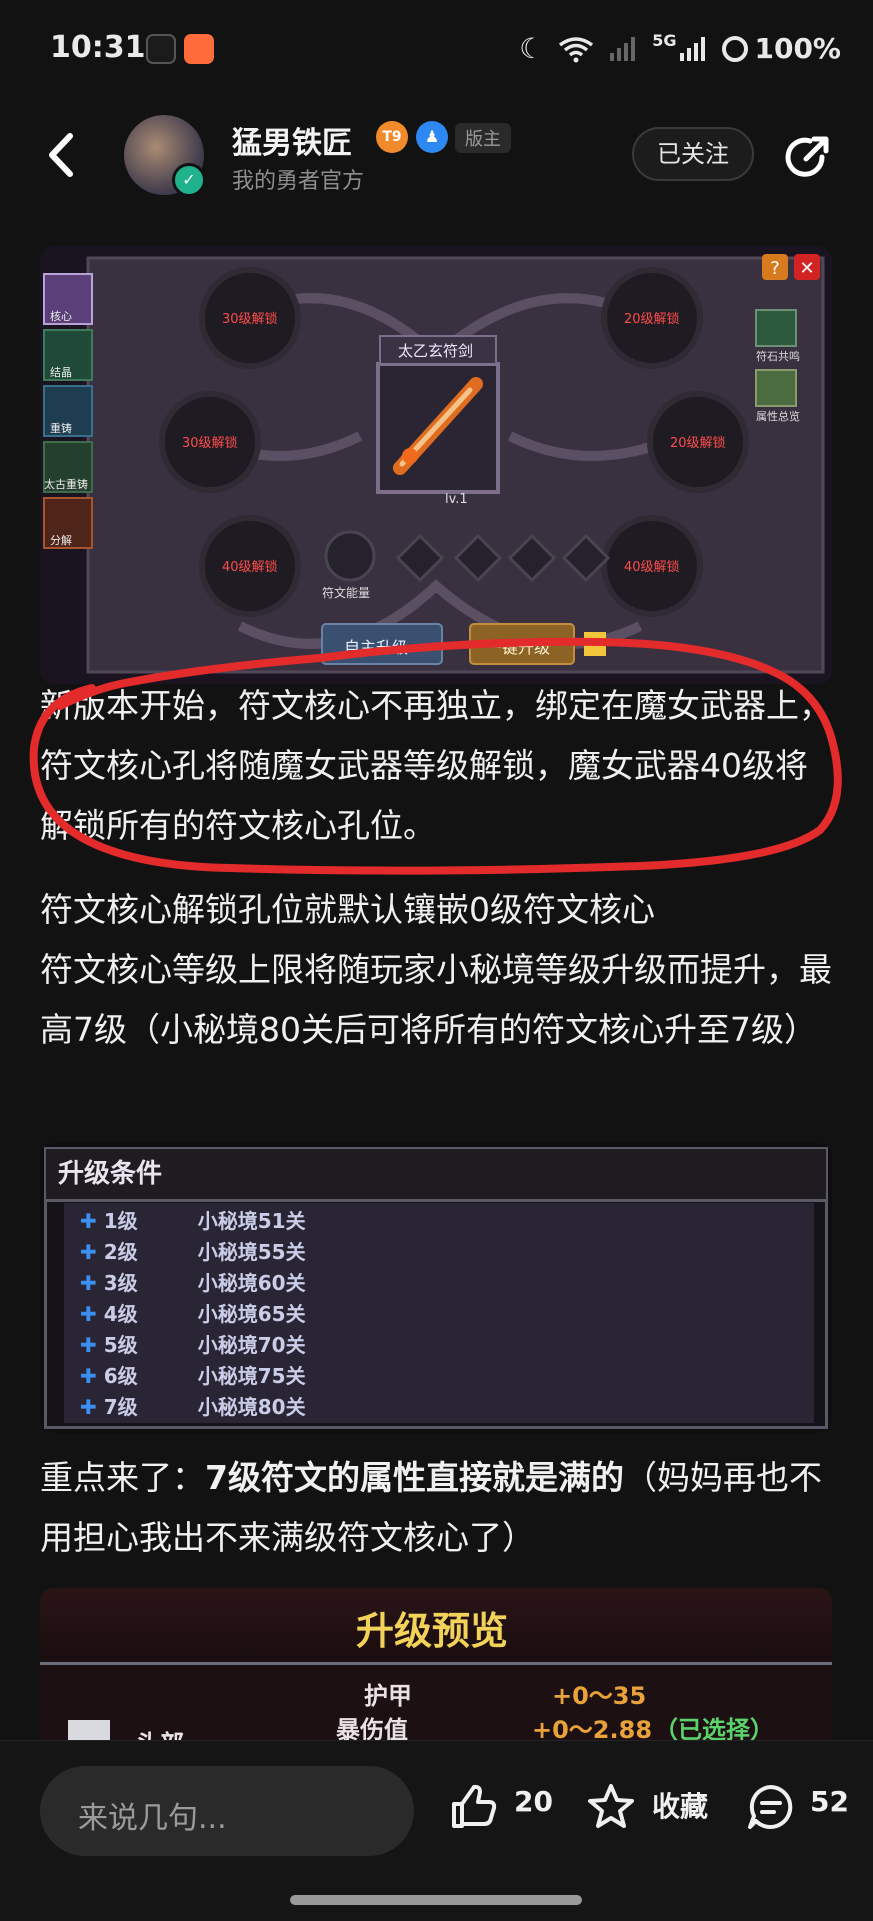  Describe the element at coordinates (120, 1407) in the screenshot. I see `condition-level: 7级` at that location.